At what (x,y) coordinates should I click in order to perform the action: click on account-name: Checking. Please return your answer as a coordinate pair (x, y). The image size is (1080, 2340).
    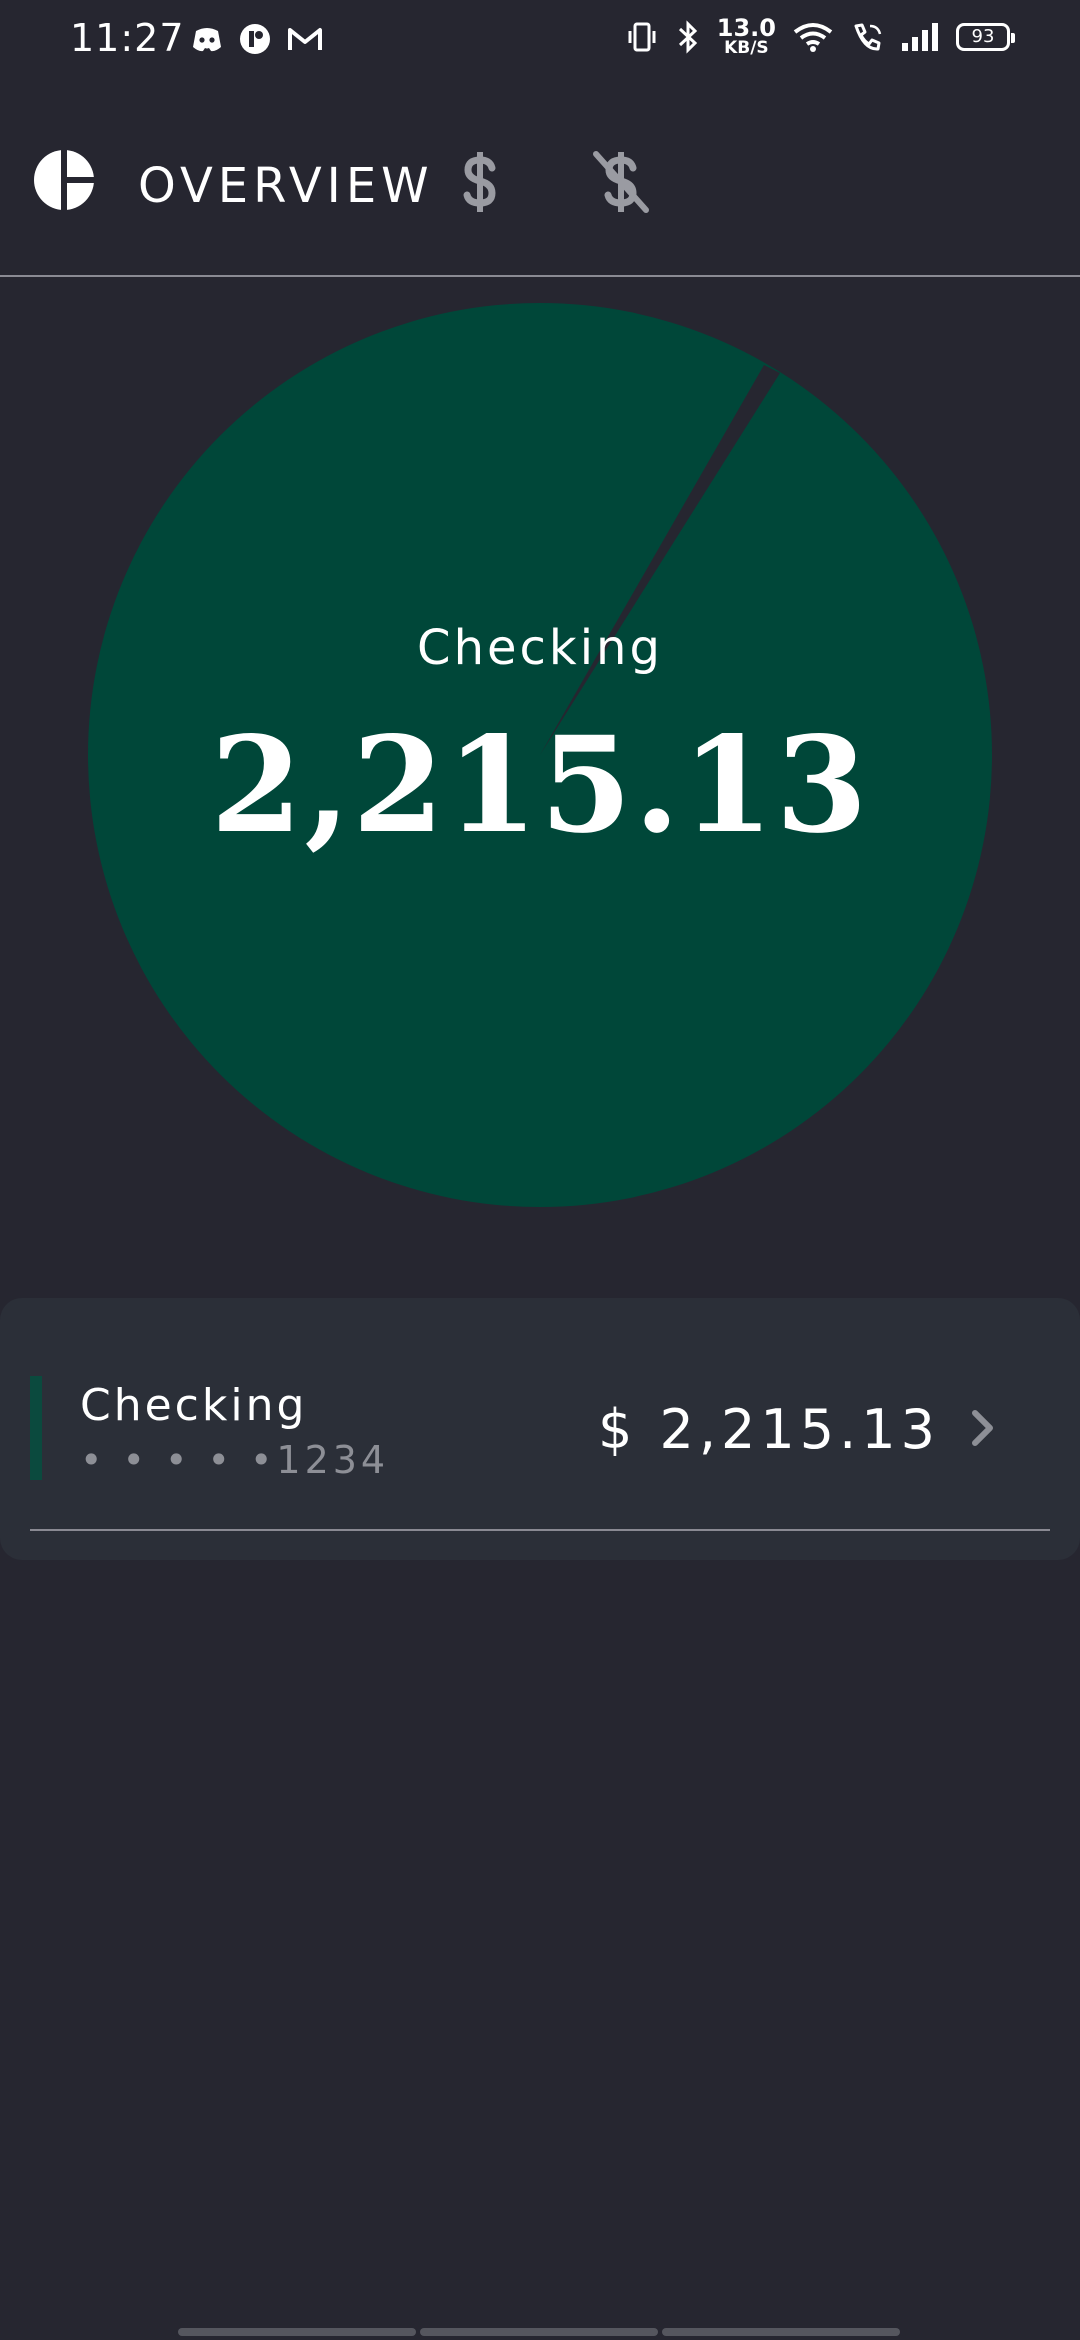
    Looking at the image, I should click on (194, 1405).